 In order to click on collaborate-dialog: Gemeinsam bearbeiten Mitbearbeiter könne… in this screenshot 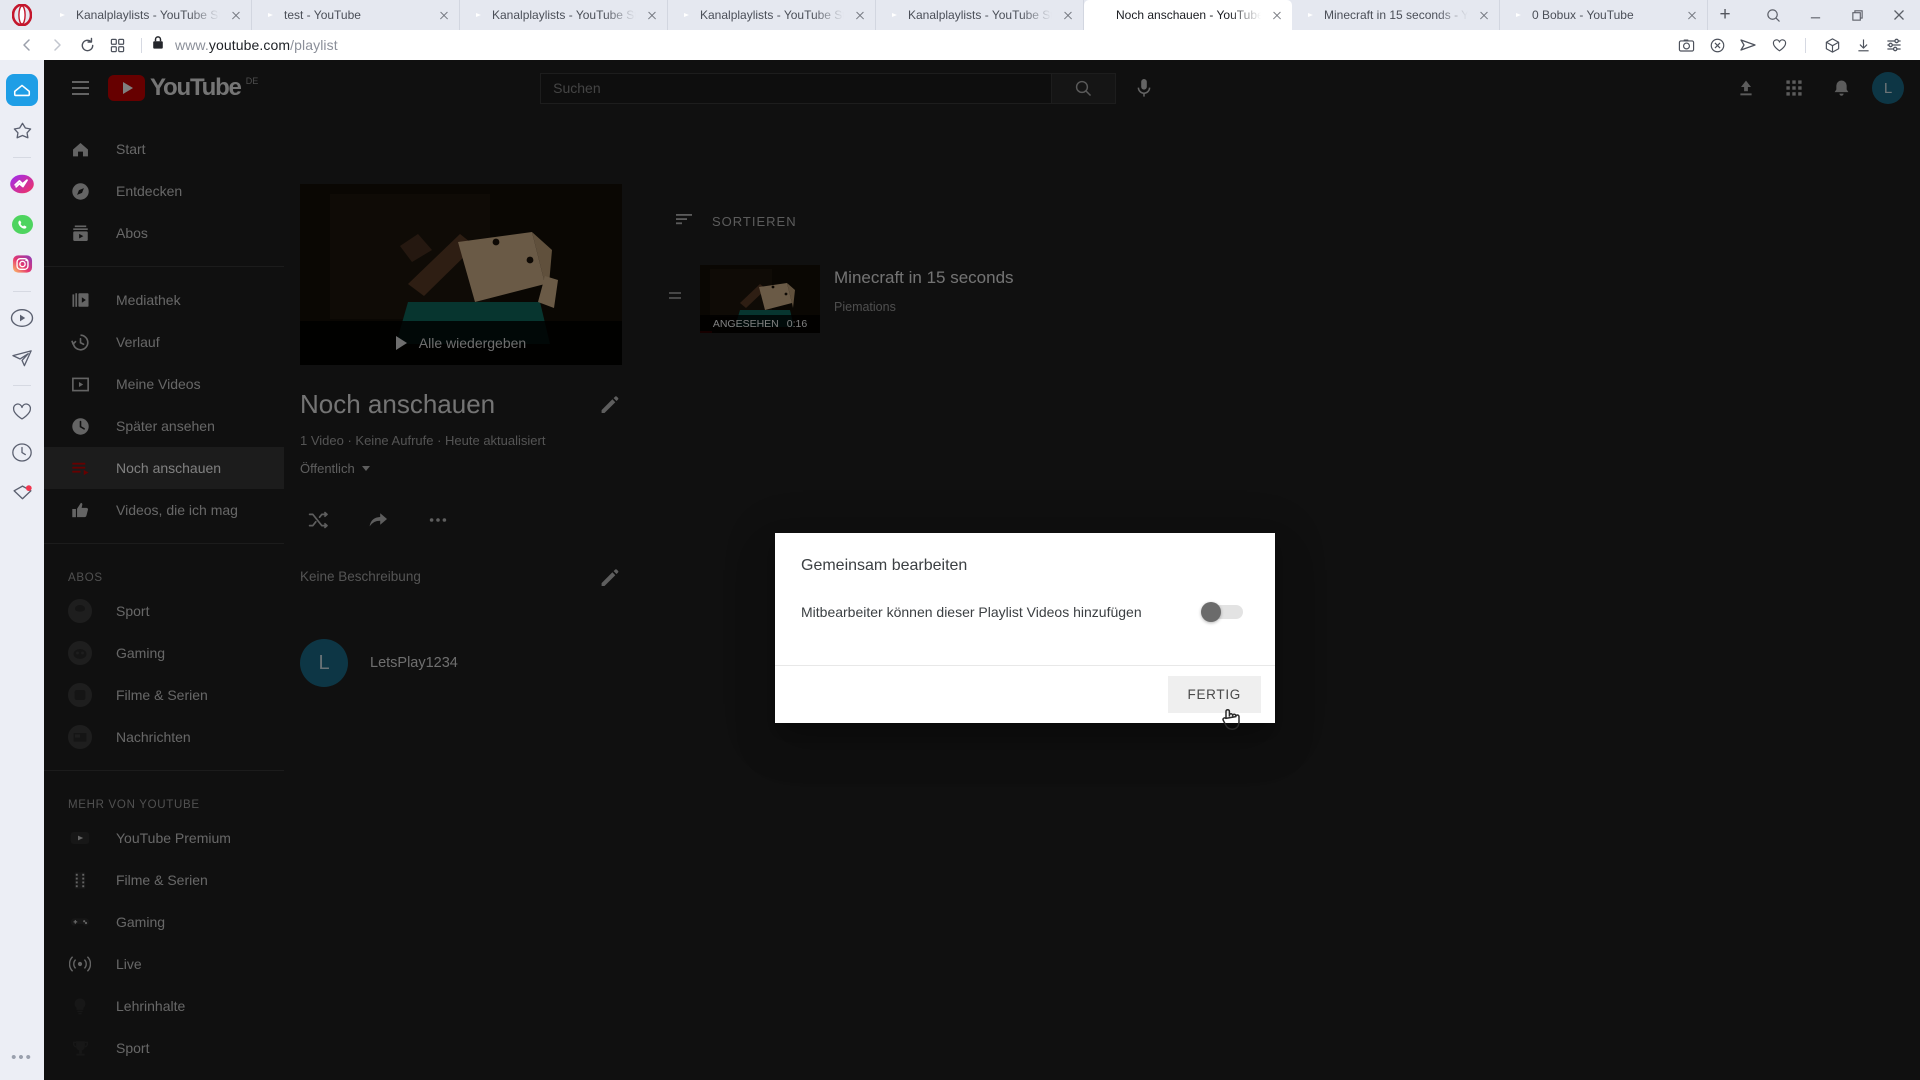, I will do `click(1025, 628)`.